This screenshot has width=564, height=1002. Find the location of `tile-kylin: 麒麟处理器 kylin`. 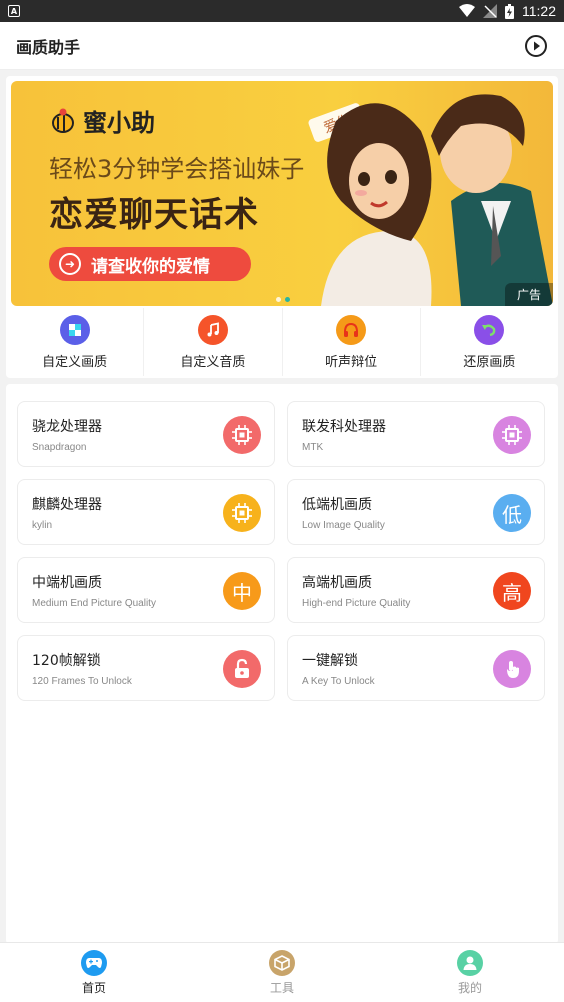

tile-kylin: 麒麟处理器 kylin is located at coordinates (146, 512).